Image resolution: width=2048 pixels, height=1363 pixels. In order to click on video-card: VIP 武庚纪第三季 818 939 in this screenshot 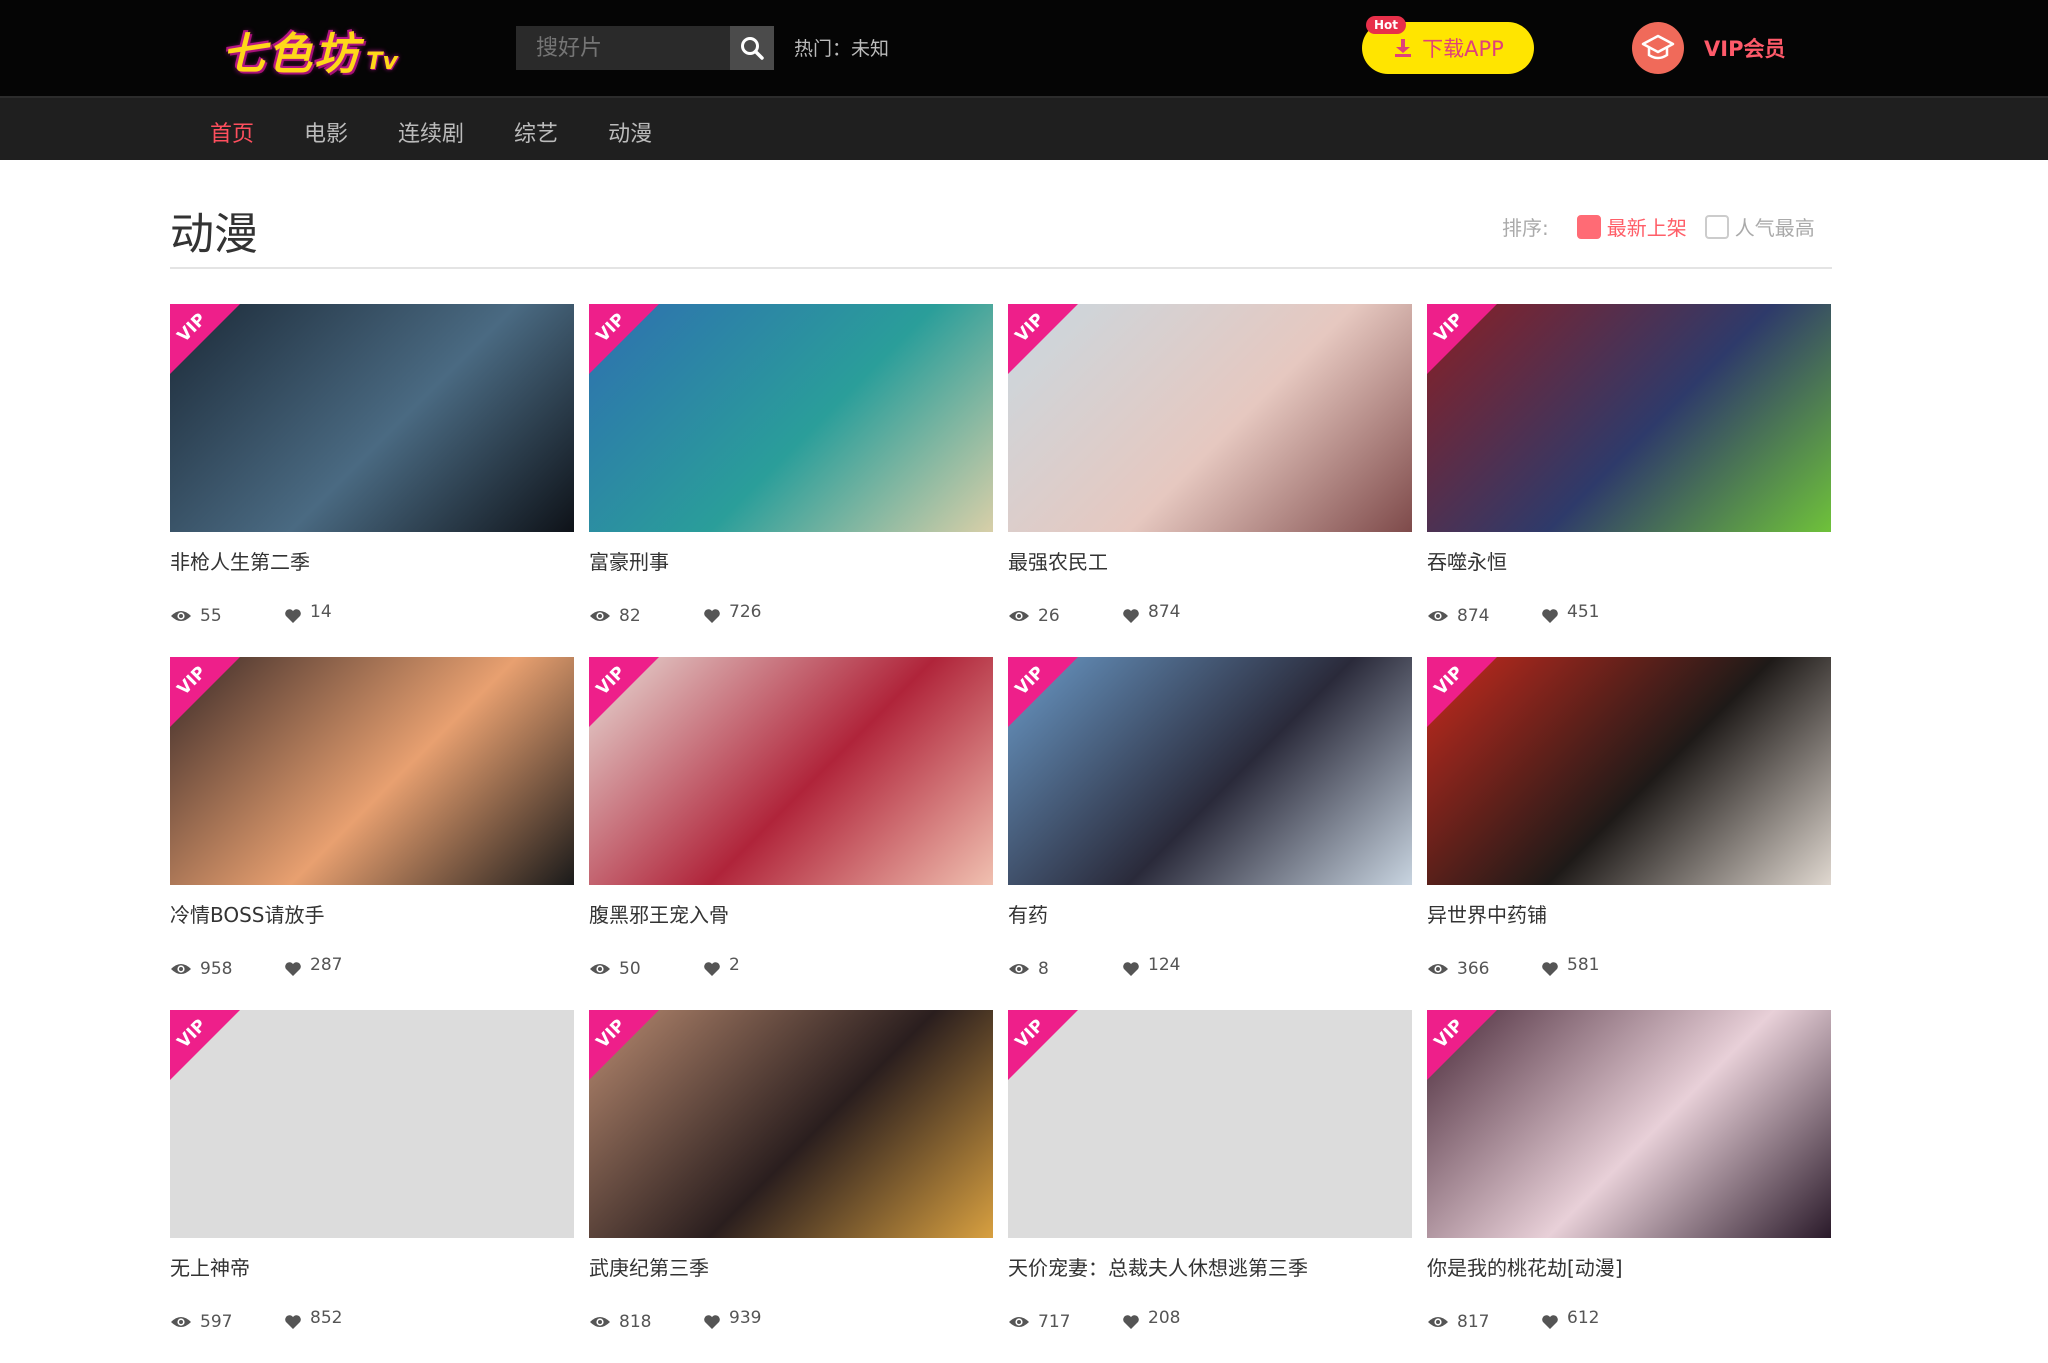, I will do `click(791, 1186)`.